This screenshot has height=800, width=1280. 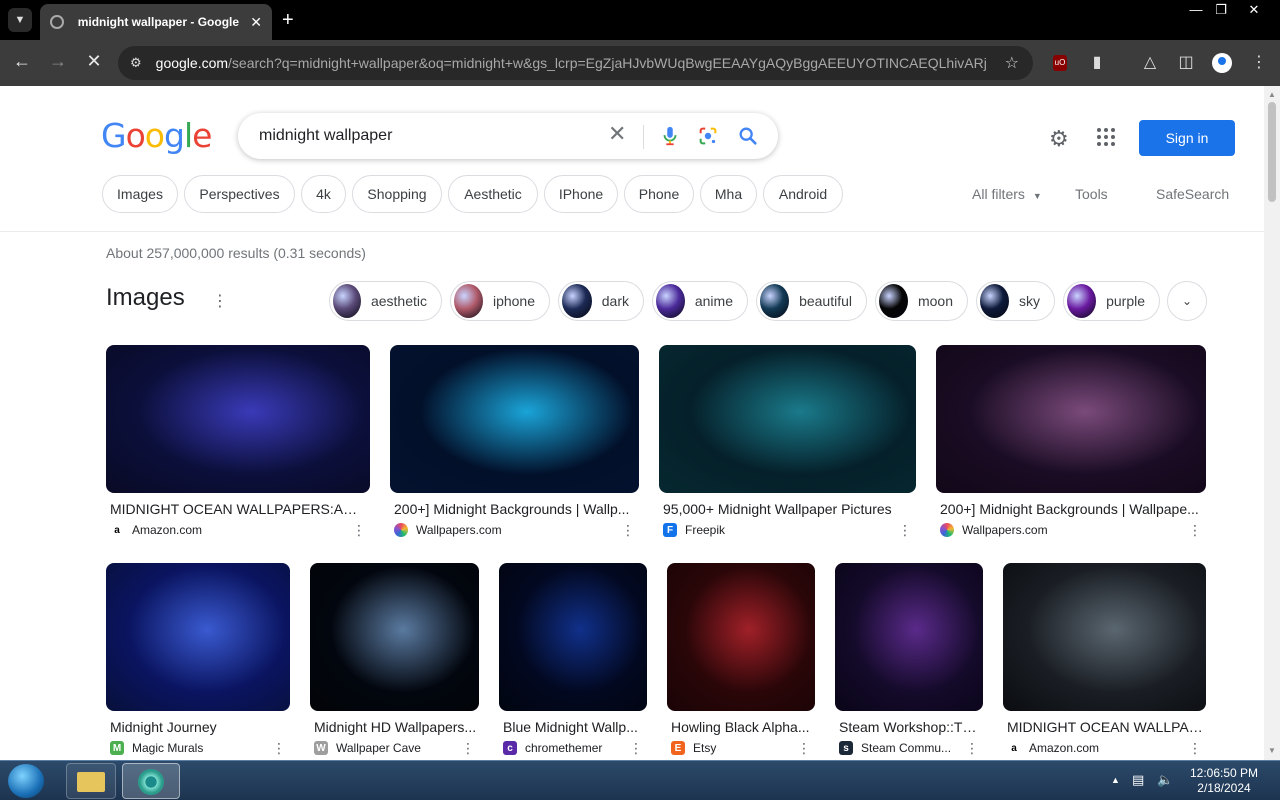 What do you see at coordinates (1115, 780) in the screenshot?
I see `show-hidden-icons-arrow: ▲` at bounding box center [1115, 780].